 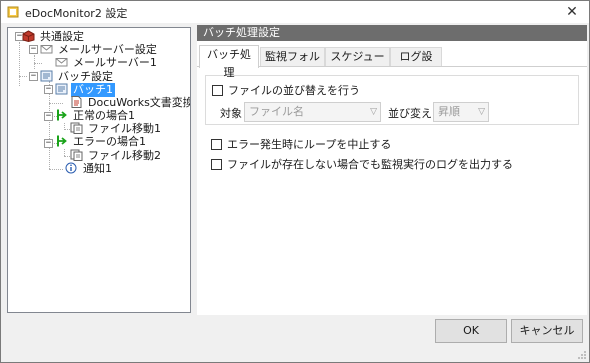 I want to click on sort-groupbox: ファイルの並び替えを行う 対象 ファイル名 ▽ 並び変え 昇順 ▽, so click(x=392, y=100).